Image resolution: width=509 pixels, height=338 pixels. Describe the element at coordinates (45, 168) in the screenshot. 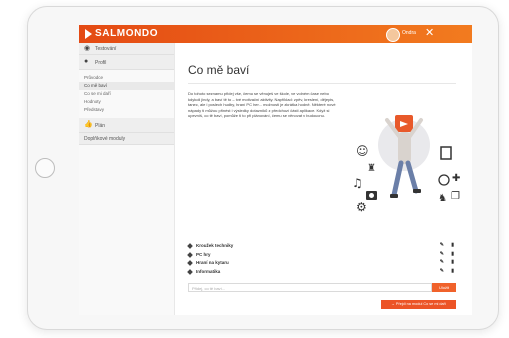

I see `home-button` at that location.